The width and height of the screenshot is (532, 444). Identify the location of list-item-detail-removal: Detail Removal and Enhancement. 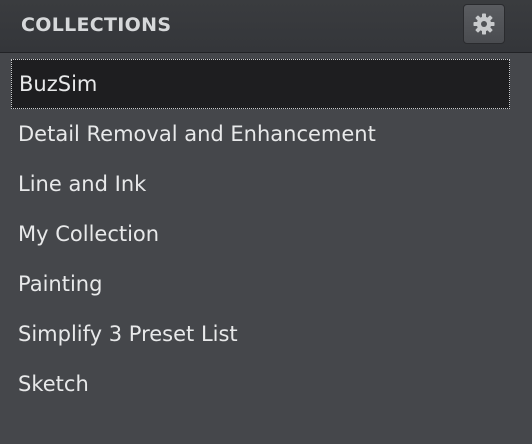
(266, 134).